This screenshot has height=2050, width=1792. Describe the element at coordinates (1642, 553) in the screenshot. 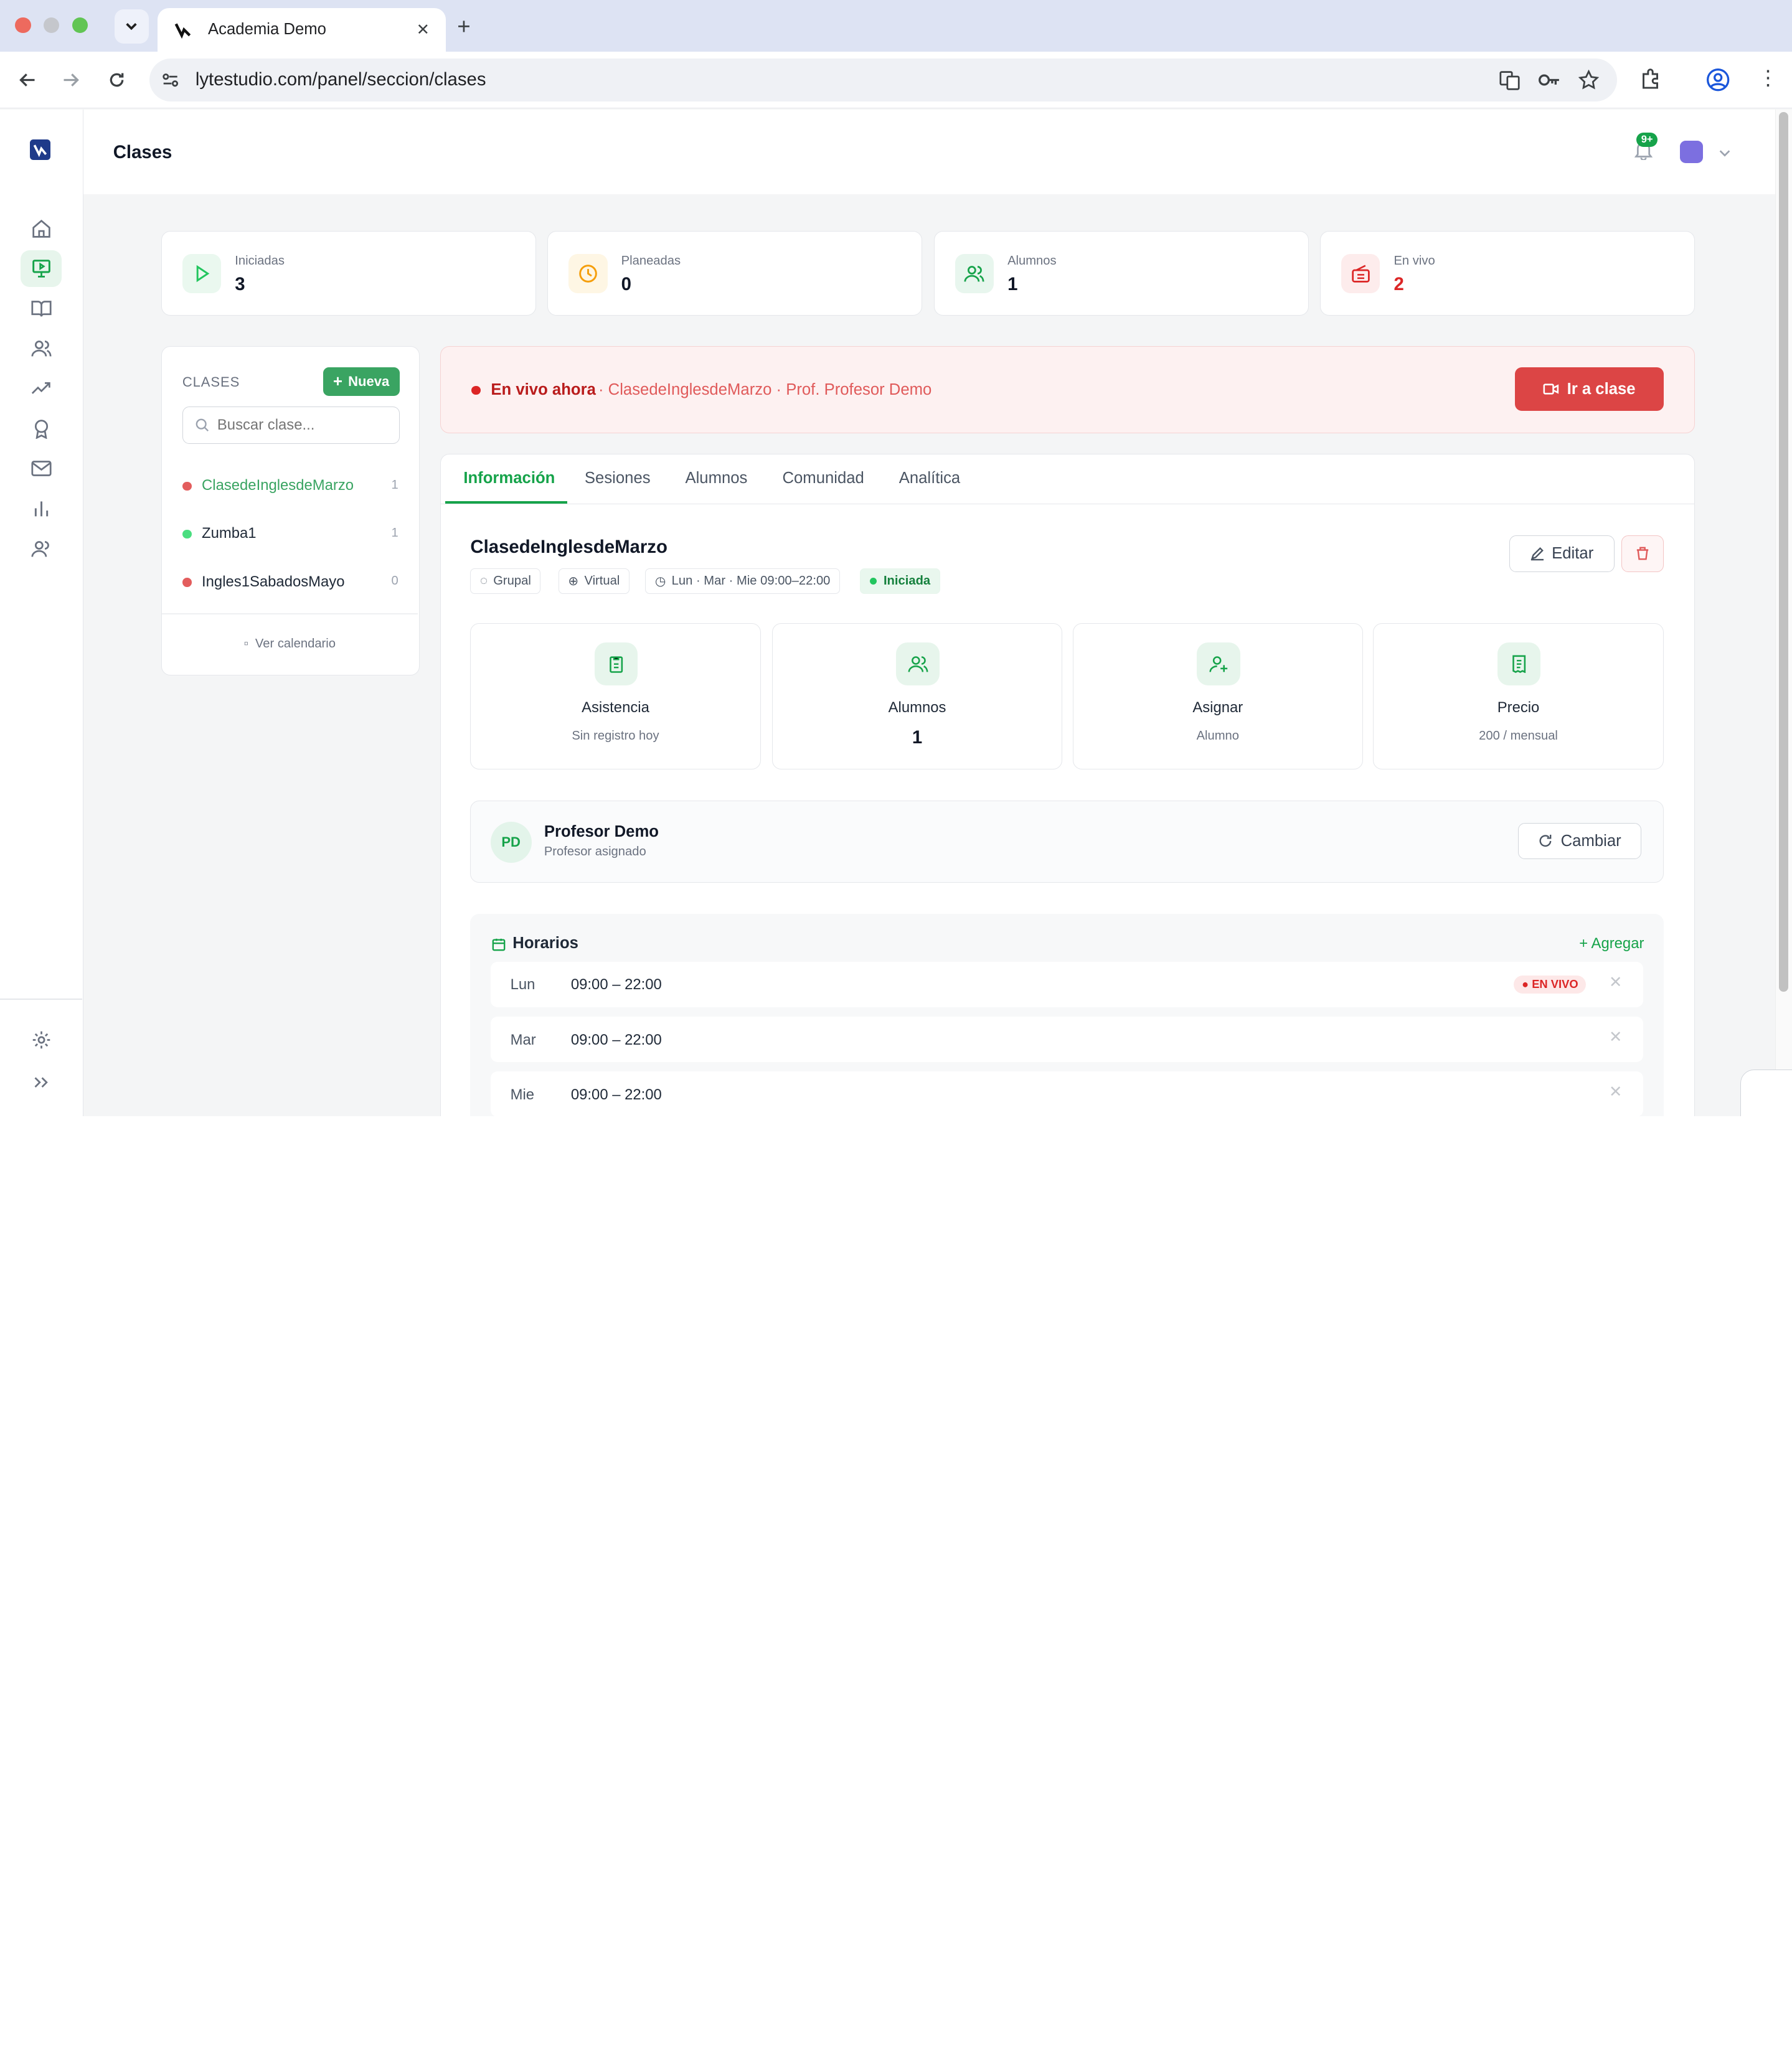

I see `delete-button` at that location.